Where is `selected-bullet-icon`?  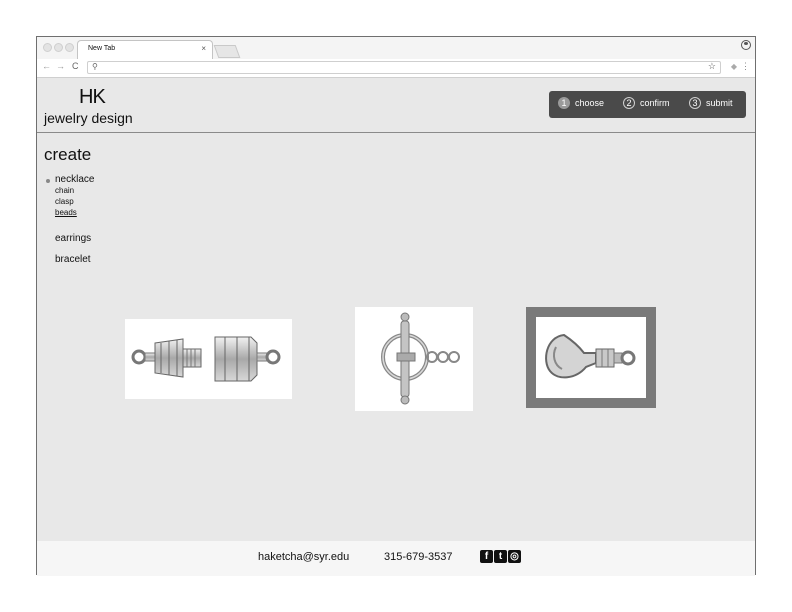 selected-bullet-icon is located at coordinates (48, 181).